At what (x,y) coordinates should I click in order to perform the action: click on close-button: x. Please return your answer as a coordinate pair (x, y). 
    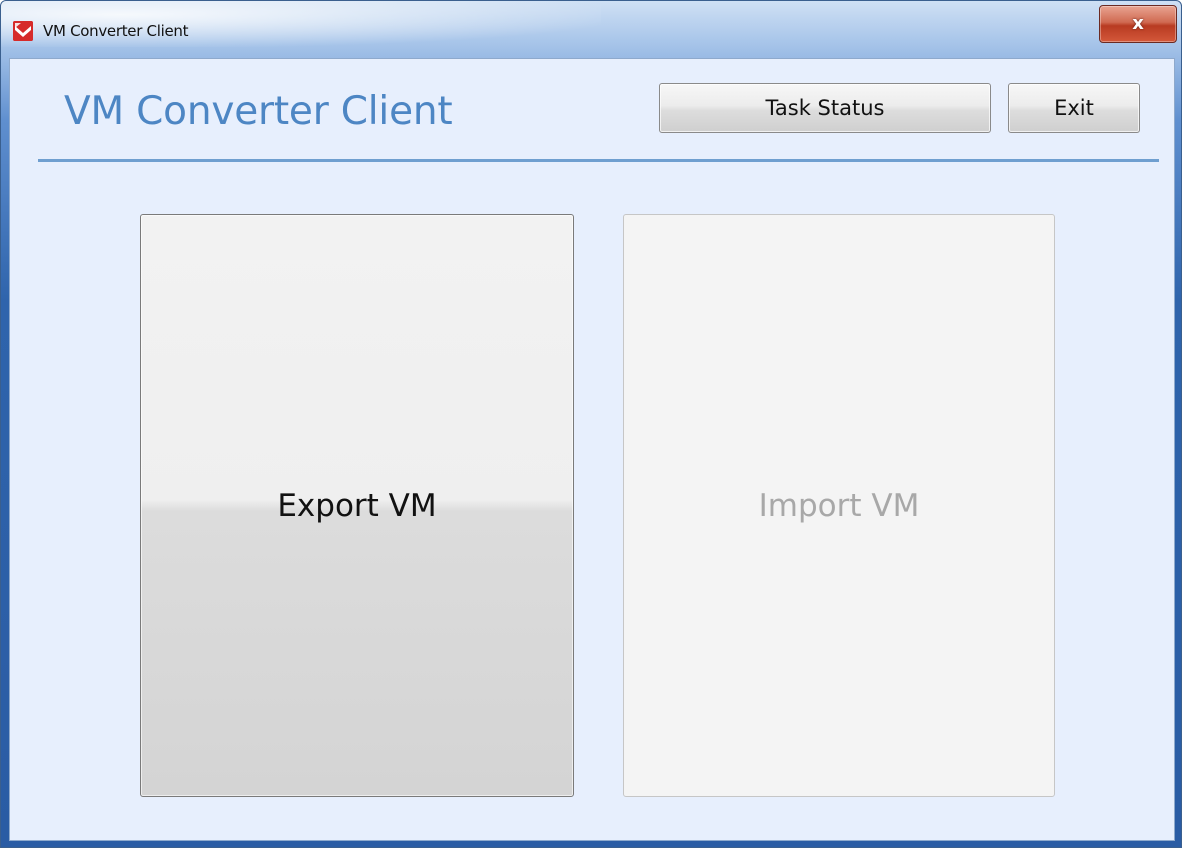
    Looking at the image, I should click on (1138, 24).